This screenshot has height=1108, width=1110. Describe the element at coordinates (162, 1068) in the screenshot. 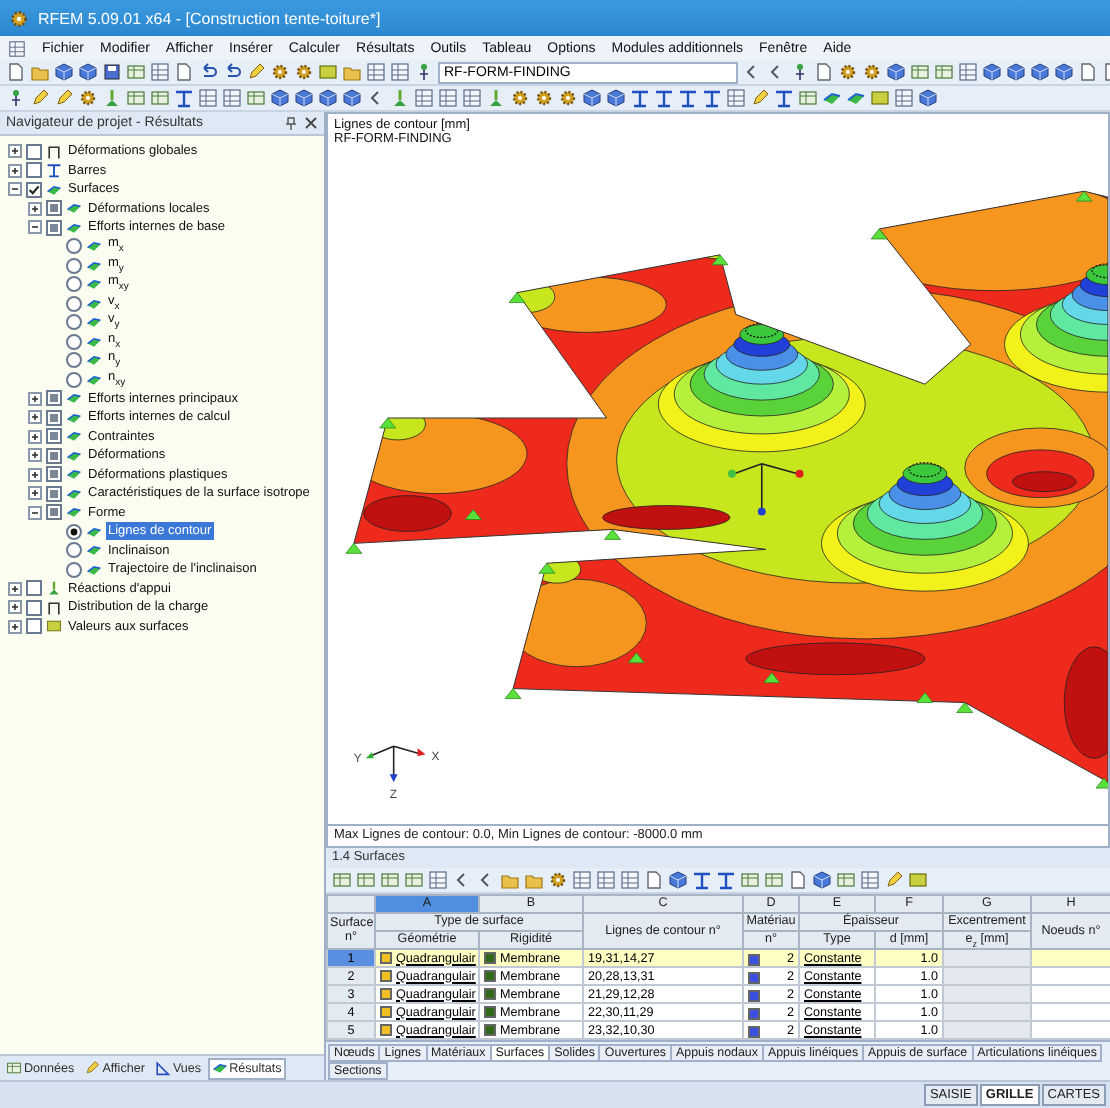

I see `triangle-ruler-icon` at that location.